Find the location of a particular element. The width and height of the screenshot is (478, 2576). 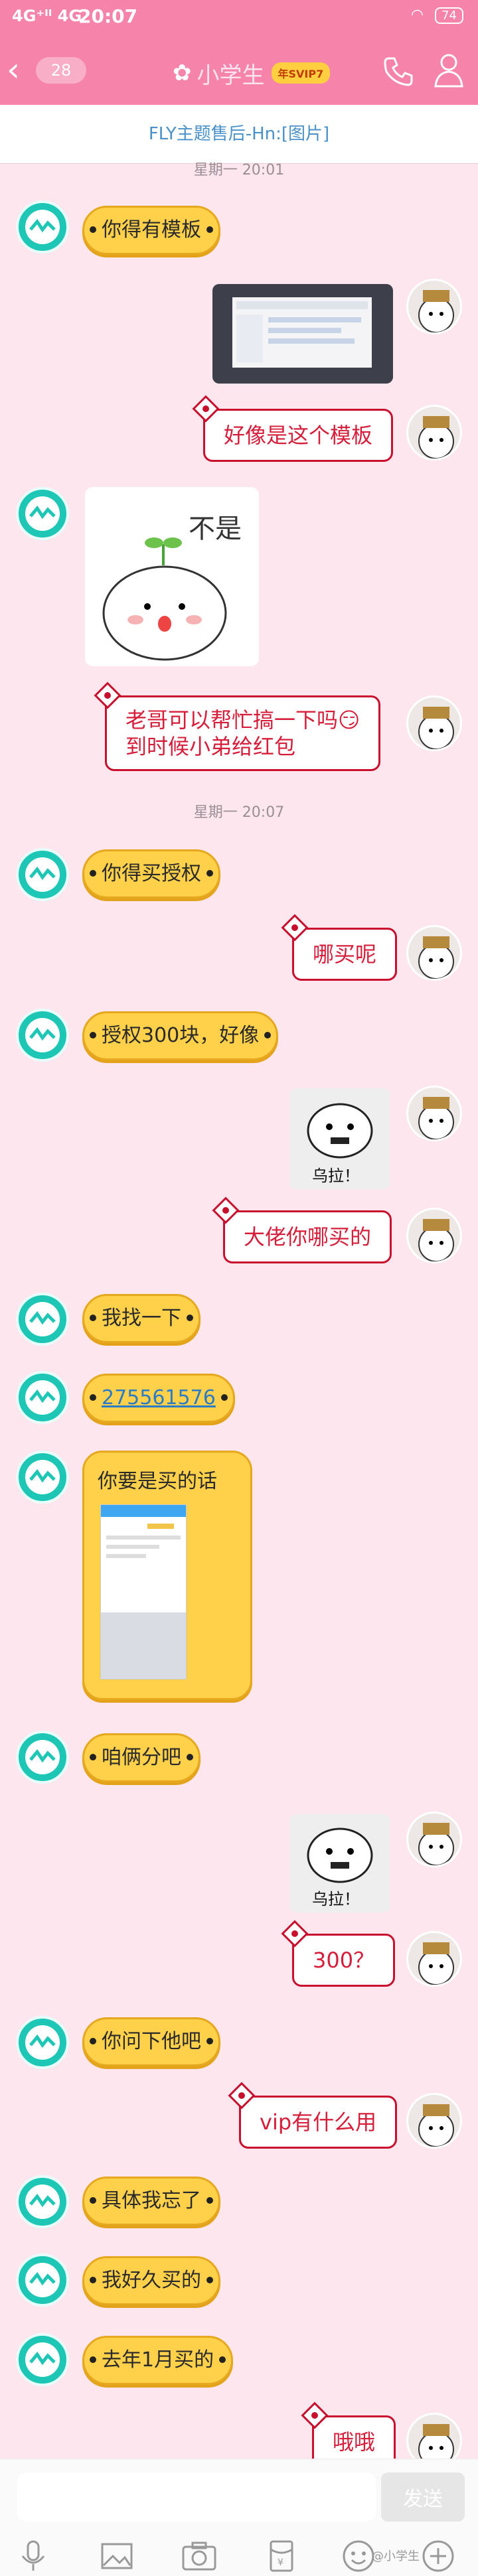

back-button: ‹ is located at coordinates (18, 70).